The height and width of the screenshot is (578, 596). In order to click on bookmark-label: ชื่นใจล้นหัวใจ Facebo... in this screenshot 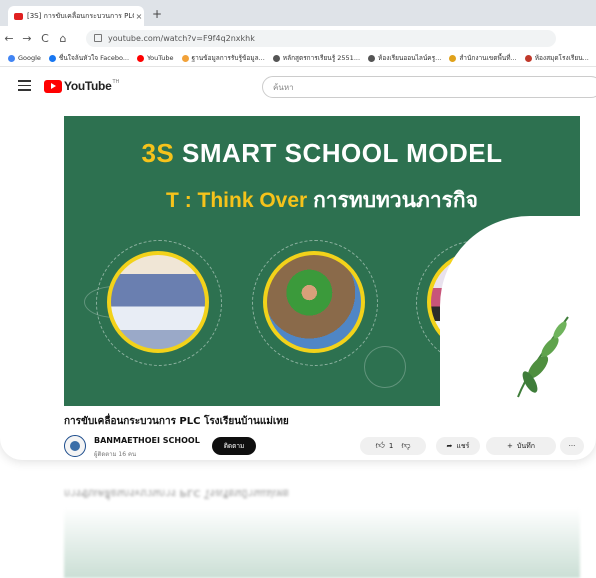, I will do `click(94, 58)`.